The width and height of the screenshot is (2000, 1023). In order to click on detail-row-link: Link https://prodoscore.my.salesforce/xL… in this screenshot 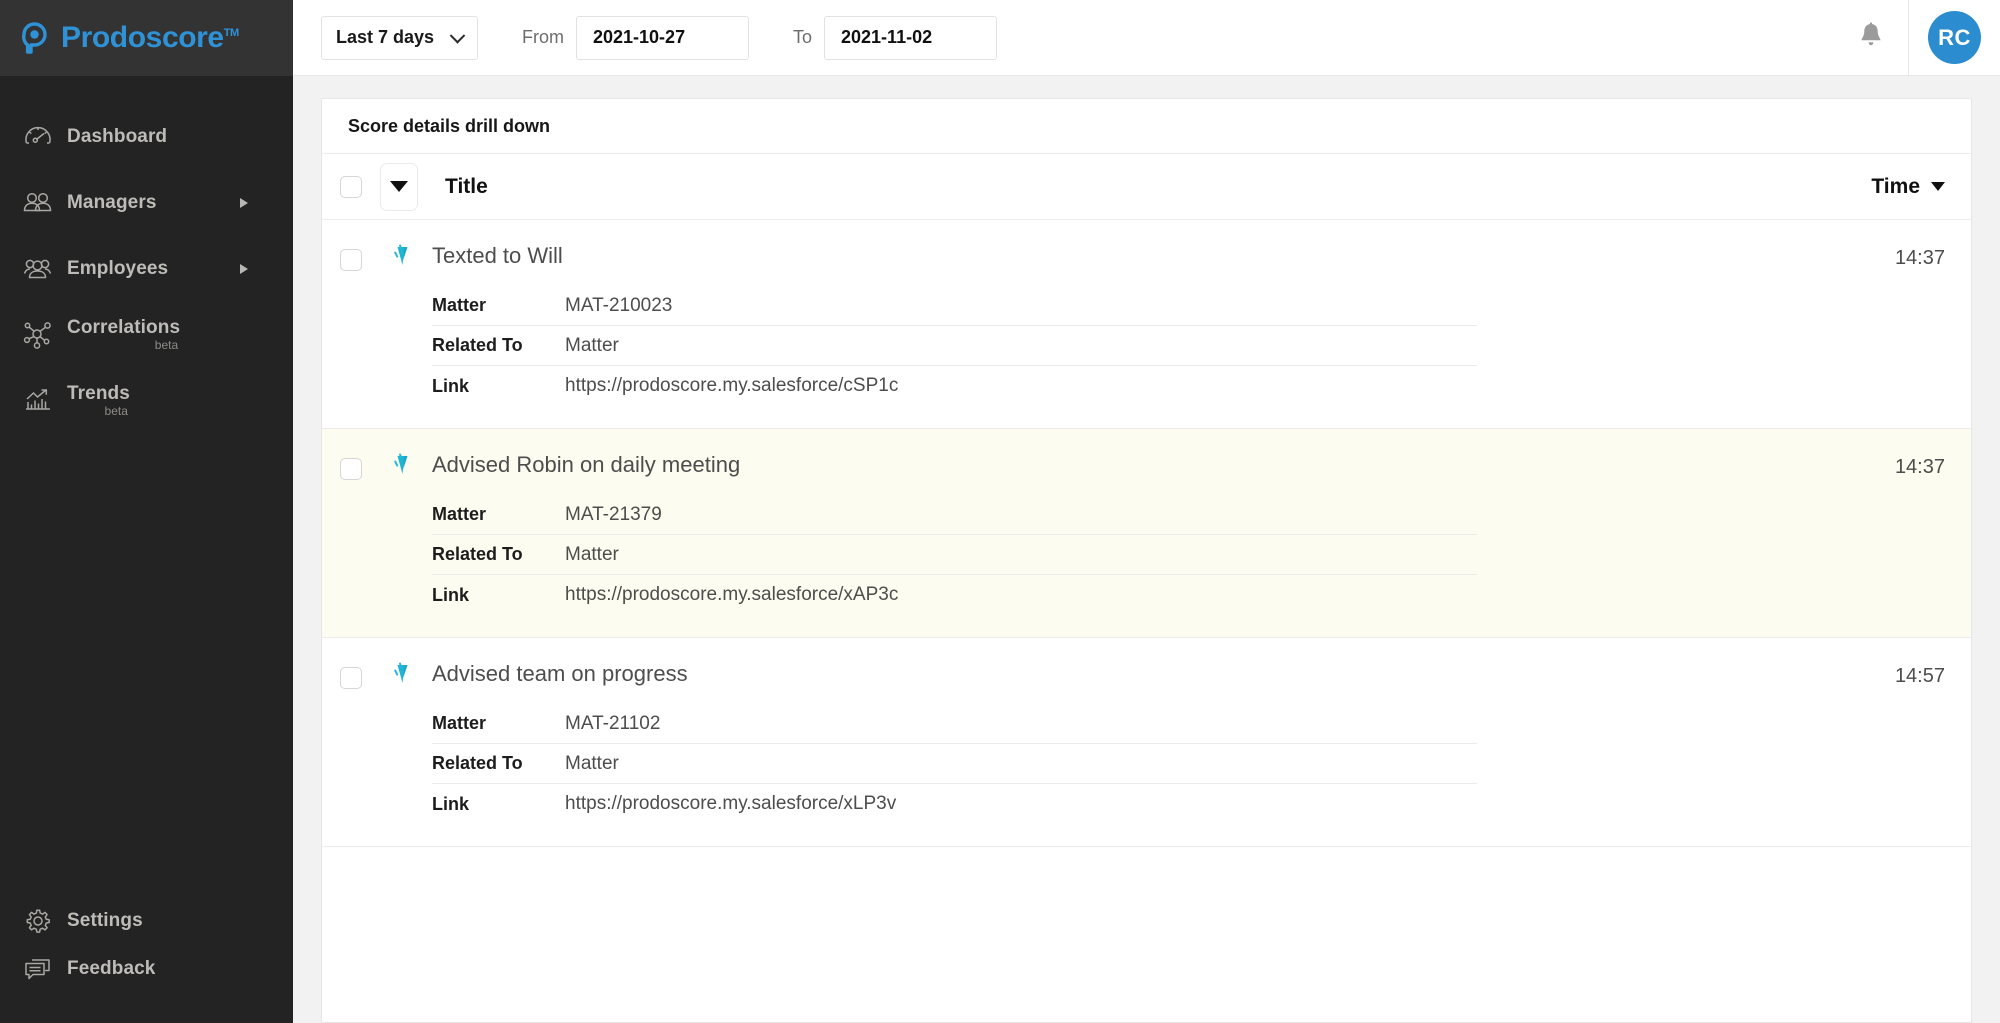, I will do `click(954, 804)`.